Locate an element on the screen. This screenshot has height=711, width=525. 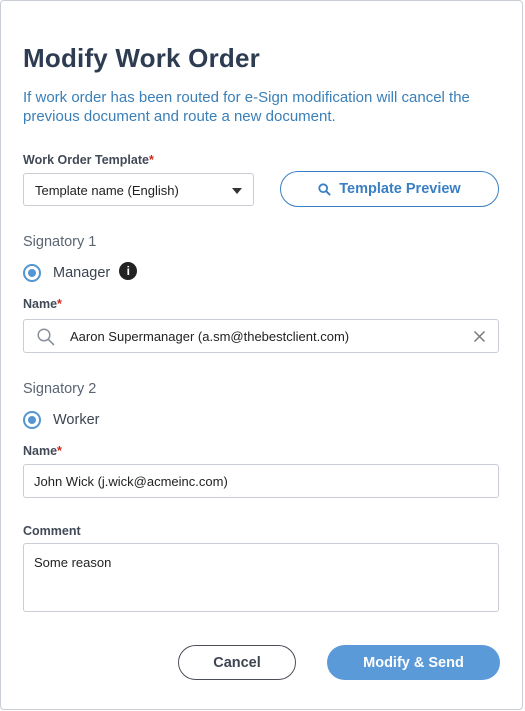
template-select: Template name (English) is located at coordinates (138, 189).